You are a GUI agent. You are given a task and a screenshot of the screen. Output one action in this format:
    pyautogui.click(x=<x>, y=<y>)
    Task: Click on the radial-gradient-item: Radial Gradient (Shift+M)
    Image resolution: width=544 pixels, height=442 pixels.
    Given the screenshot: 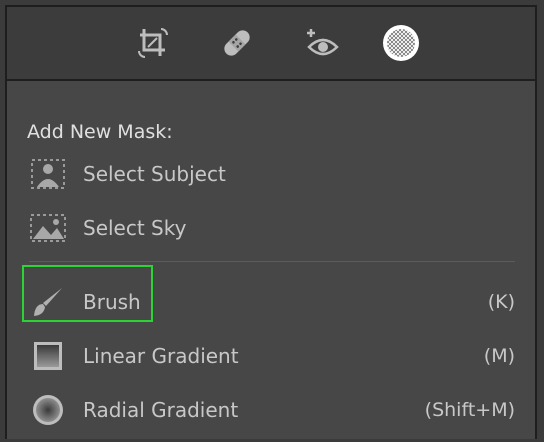 What is the action you would take?
    pyautogui.click(x=272, y=410)
    